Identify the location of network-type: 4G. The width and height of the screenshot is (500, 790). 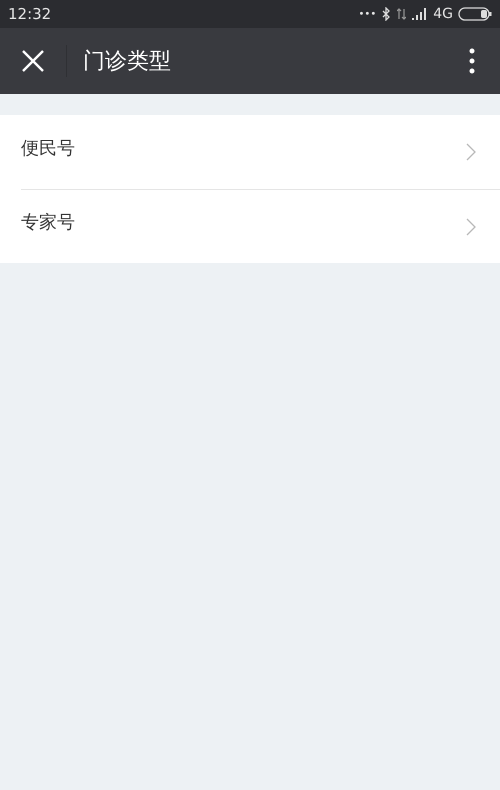
(443, 14).